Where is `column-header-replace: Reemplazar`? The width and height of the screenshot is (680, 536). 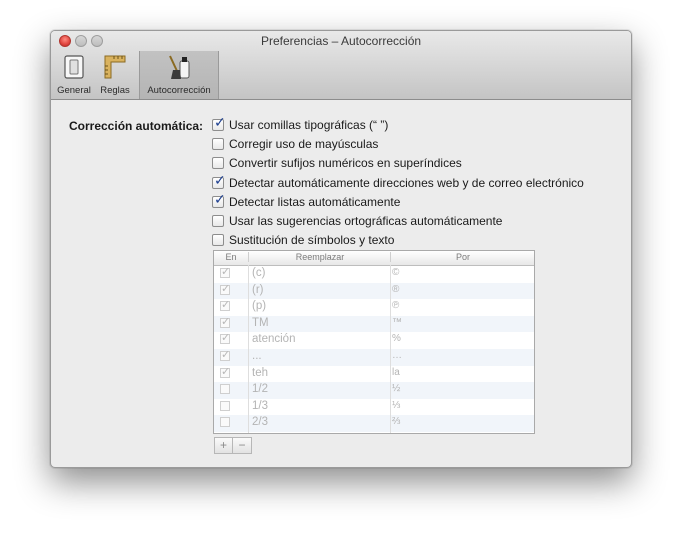 column-header-replace: Reemplazar is located at coordinates (319, 257).